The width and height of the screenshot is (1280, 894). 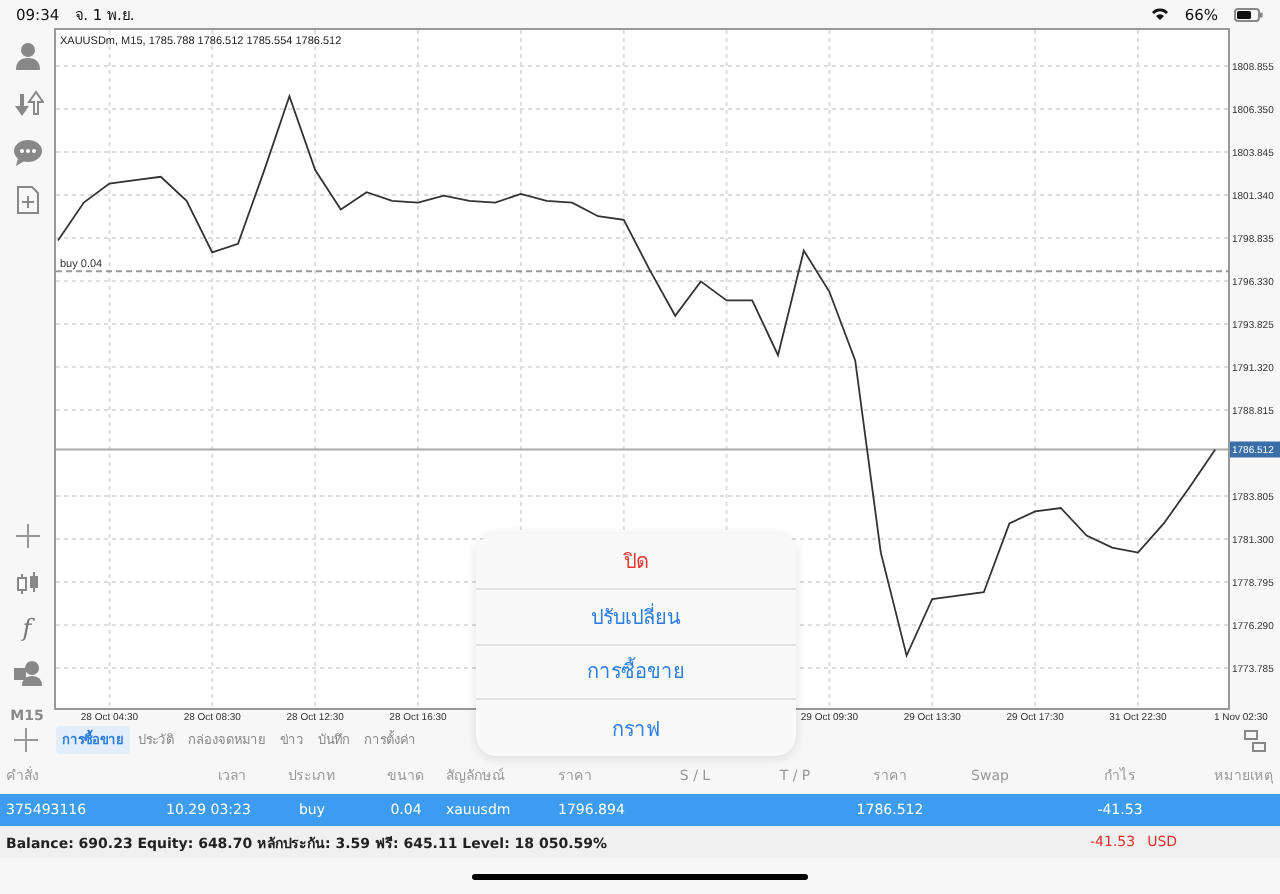 What do you see at coordinates (1255, 740) in the screenshot?
I see `split-view-icon` at bounding box center [1255, 740].